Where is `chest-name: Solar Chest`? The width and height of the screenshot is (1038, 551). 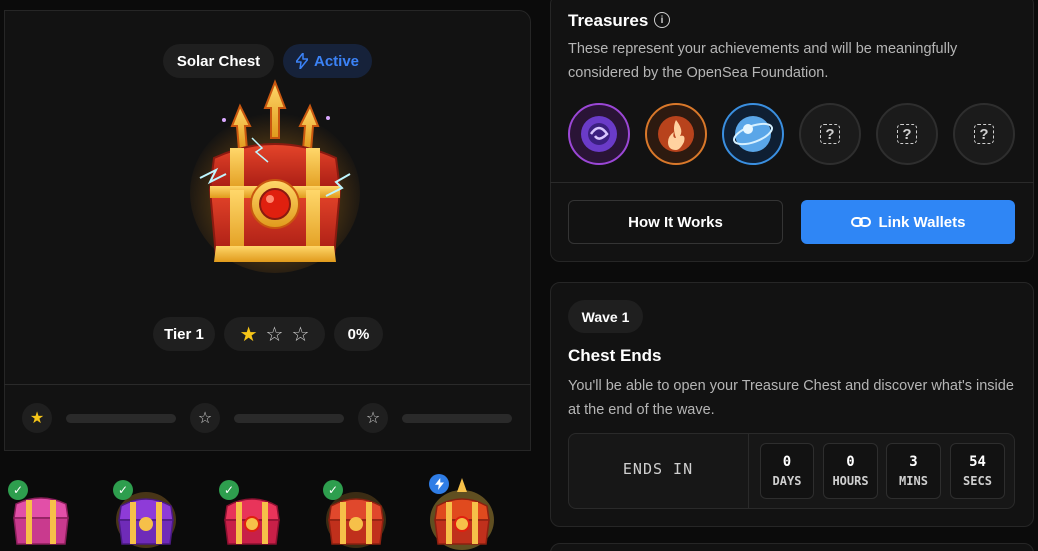 chest-name: Solar Chest is located at coordinates (218, 61).